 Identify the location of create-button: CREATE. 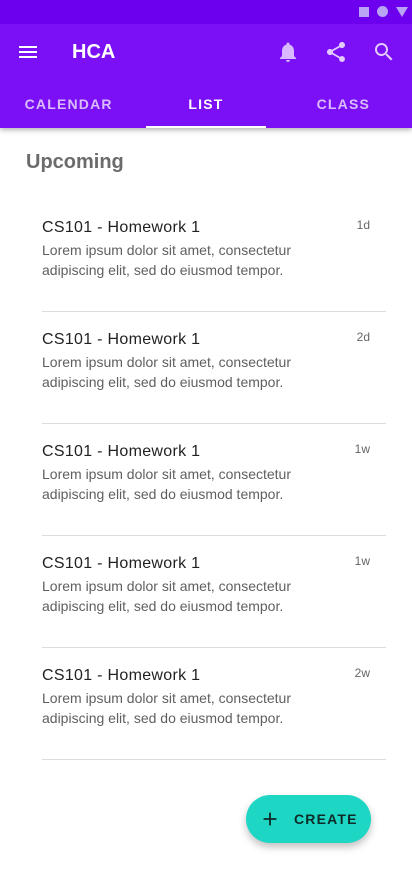
(308, 819).